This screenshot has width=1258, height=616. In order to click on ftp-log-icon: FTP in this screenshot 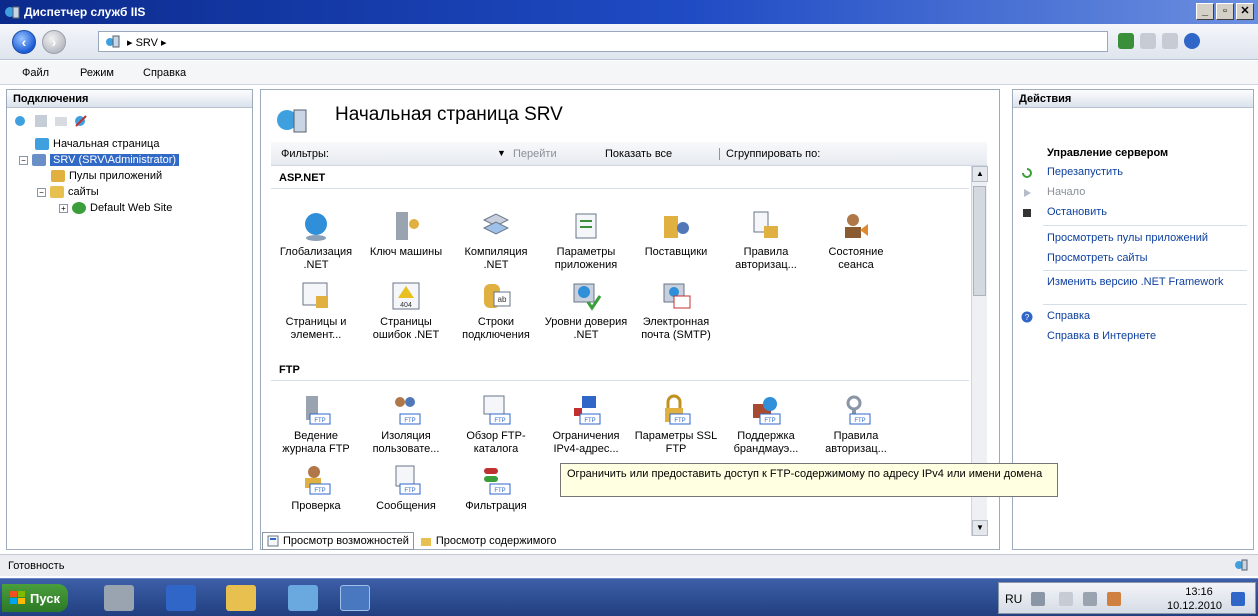, I will do `click(318, 410)`.